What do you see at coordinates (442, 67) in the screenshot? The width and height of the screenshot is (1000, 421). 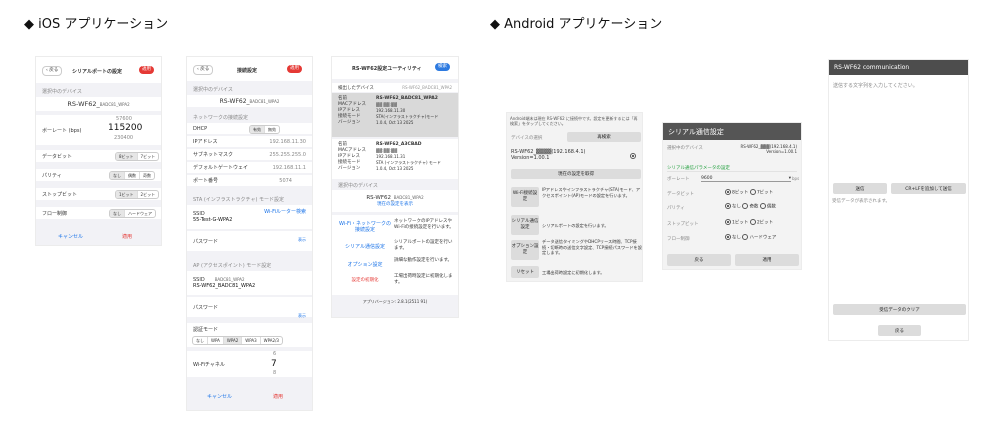 I see `search-button: 検索` at bounding box center [442, 67].